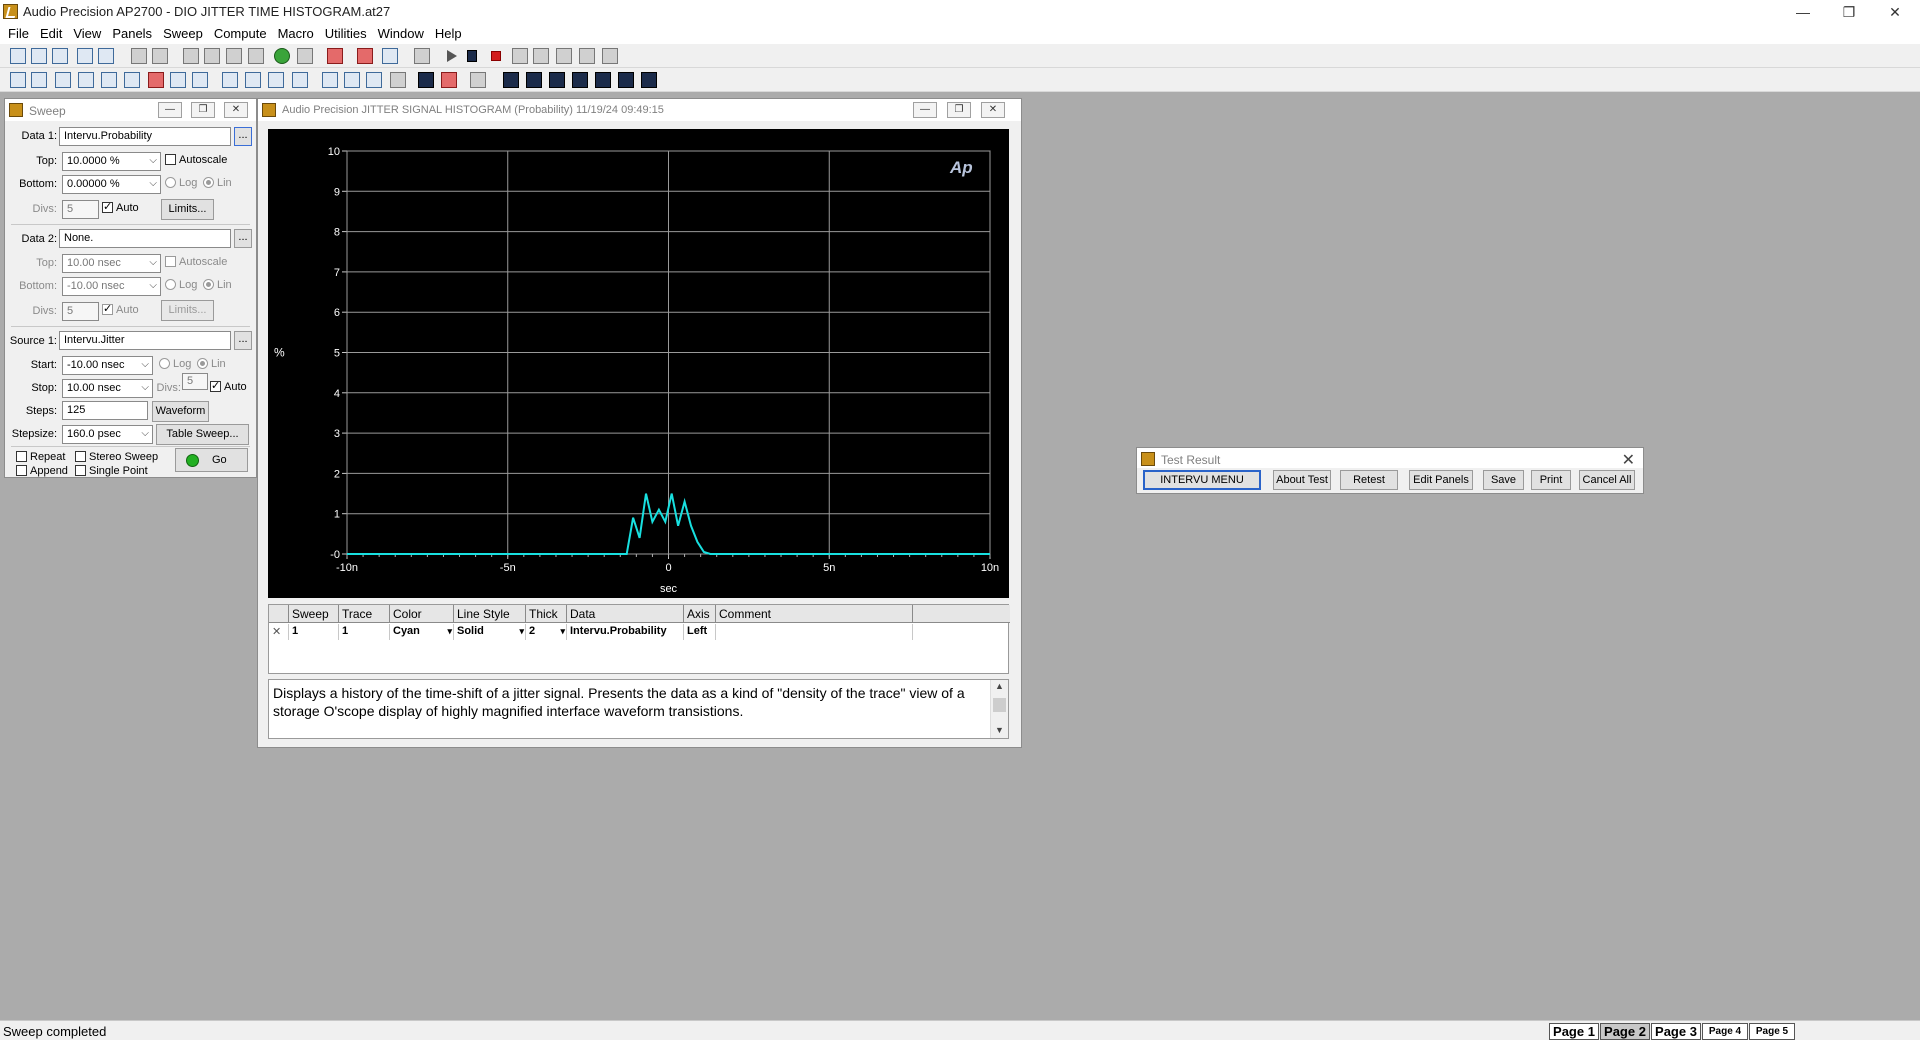 This screenshot has height=1040, width=1920. Describe the element at coordinates (111, 286) in the screenshot. I see `data2-bottom-combo: -10.00 nsec ⌵` at that location.